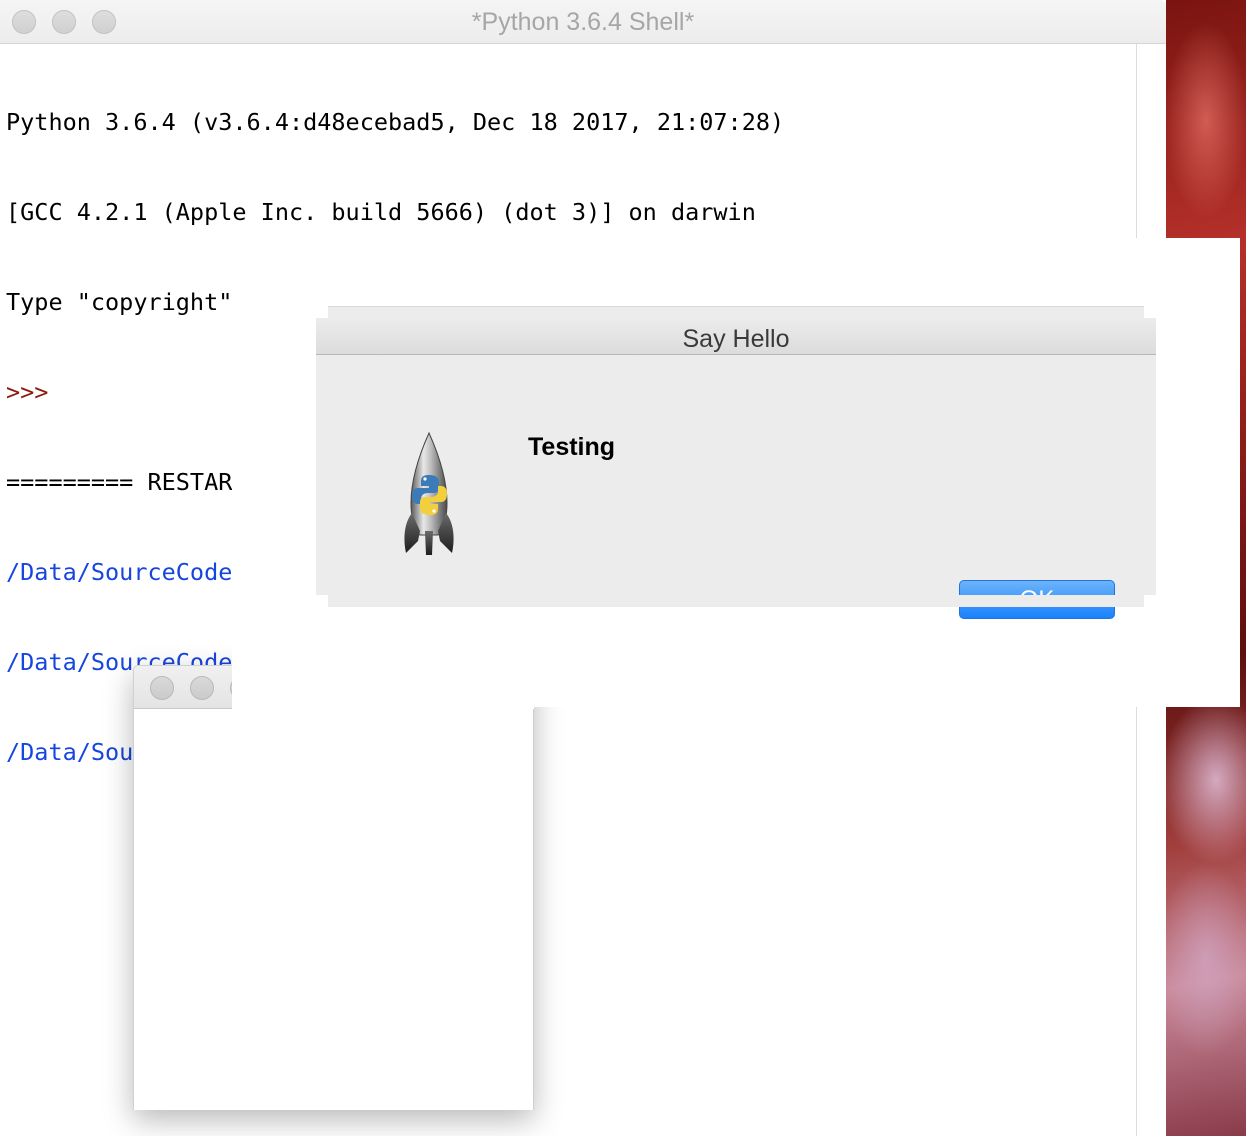 The height and width of the screenshot is (1136, 1246). What do you see at coordinates (736, 339) in the screenshot?
I see `dialog-title: Say Hello` at bounding box center [736, 339].